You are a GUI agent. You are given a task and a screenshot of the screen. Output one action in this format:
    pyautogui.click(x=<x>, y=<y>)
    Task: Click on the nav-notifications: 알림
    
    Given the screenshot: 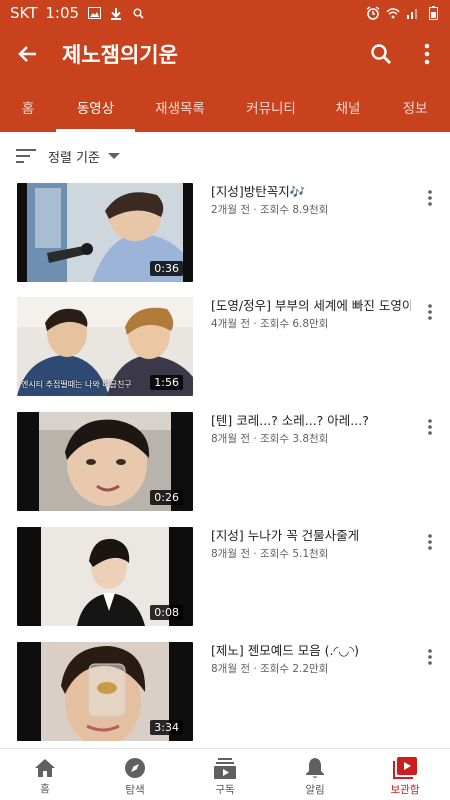 What is the action you would take?
    pyautogui.click(x=315, y=774)
    